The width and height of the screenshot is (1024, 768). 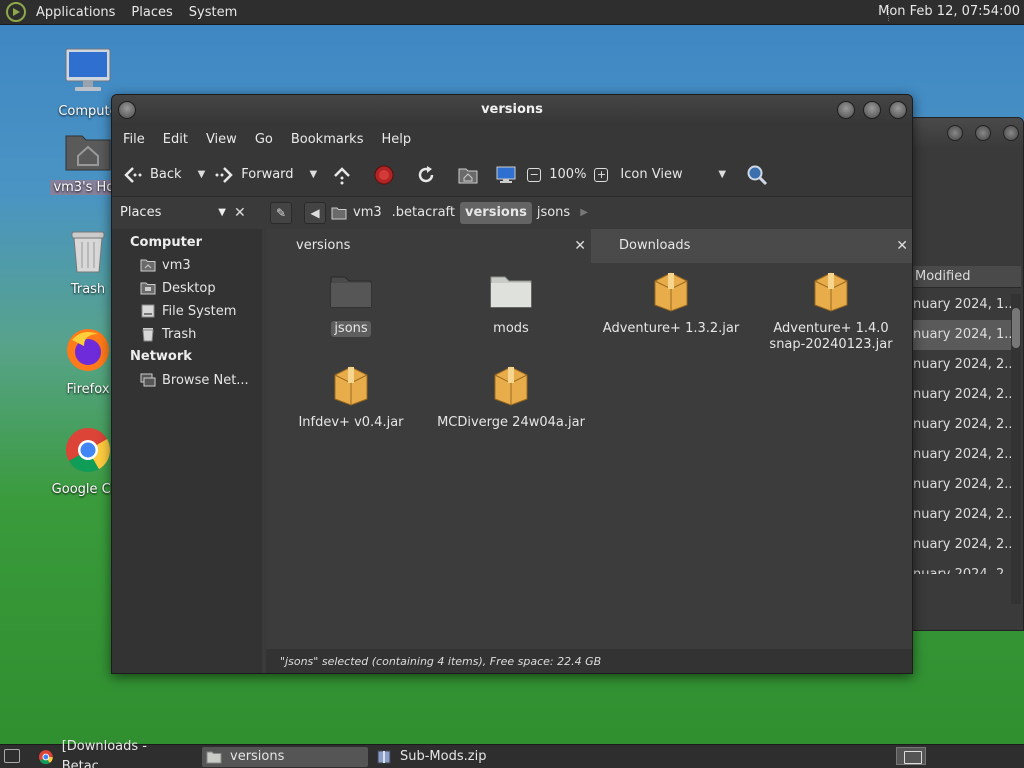 I want to click on menu-edit: Edit, so click(x=175, y=139).